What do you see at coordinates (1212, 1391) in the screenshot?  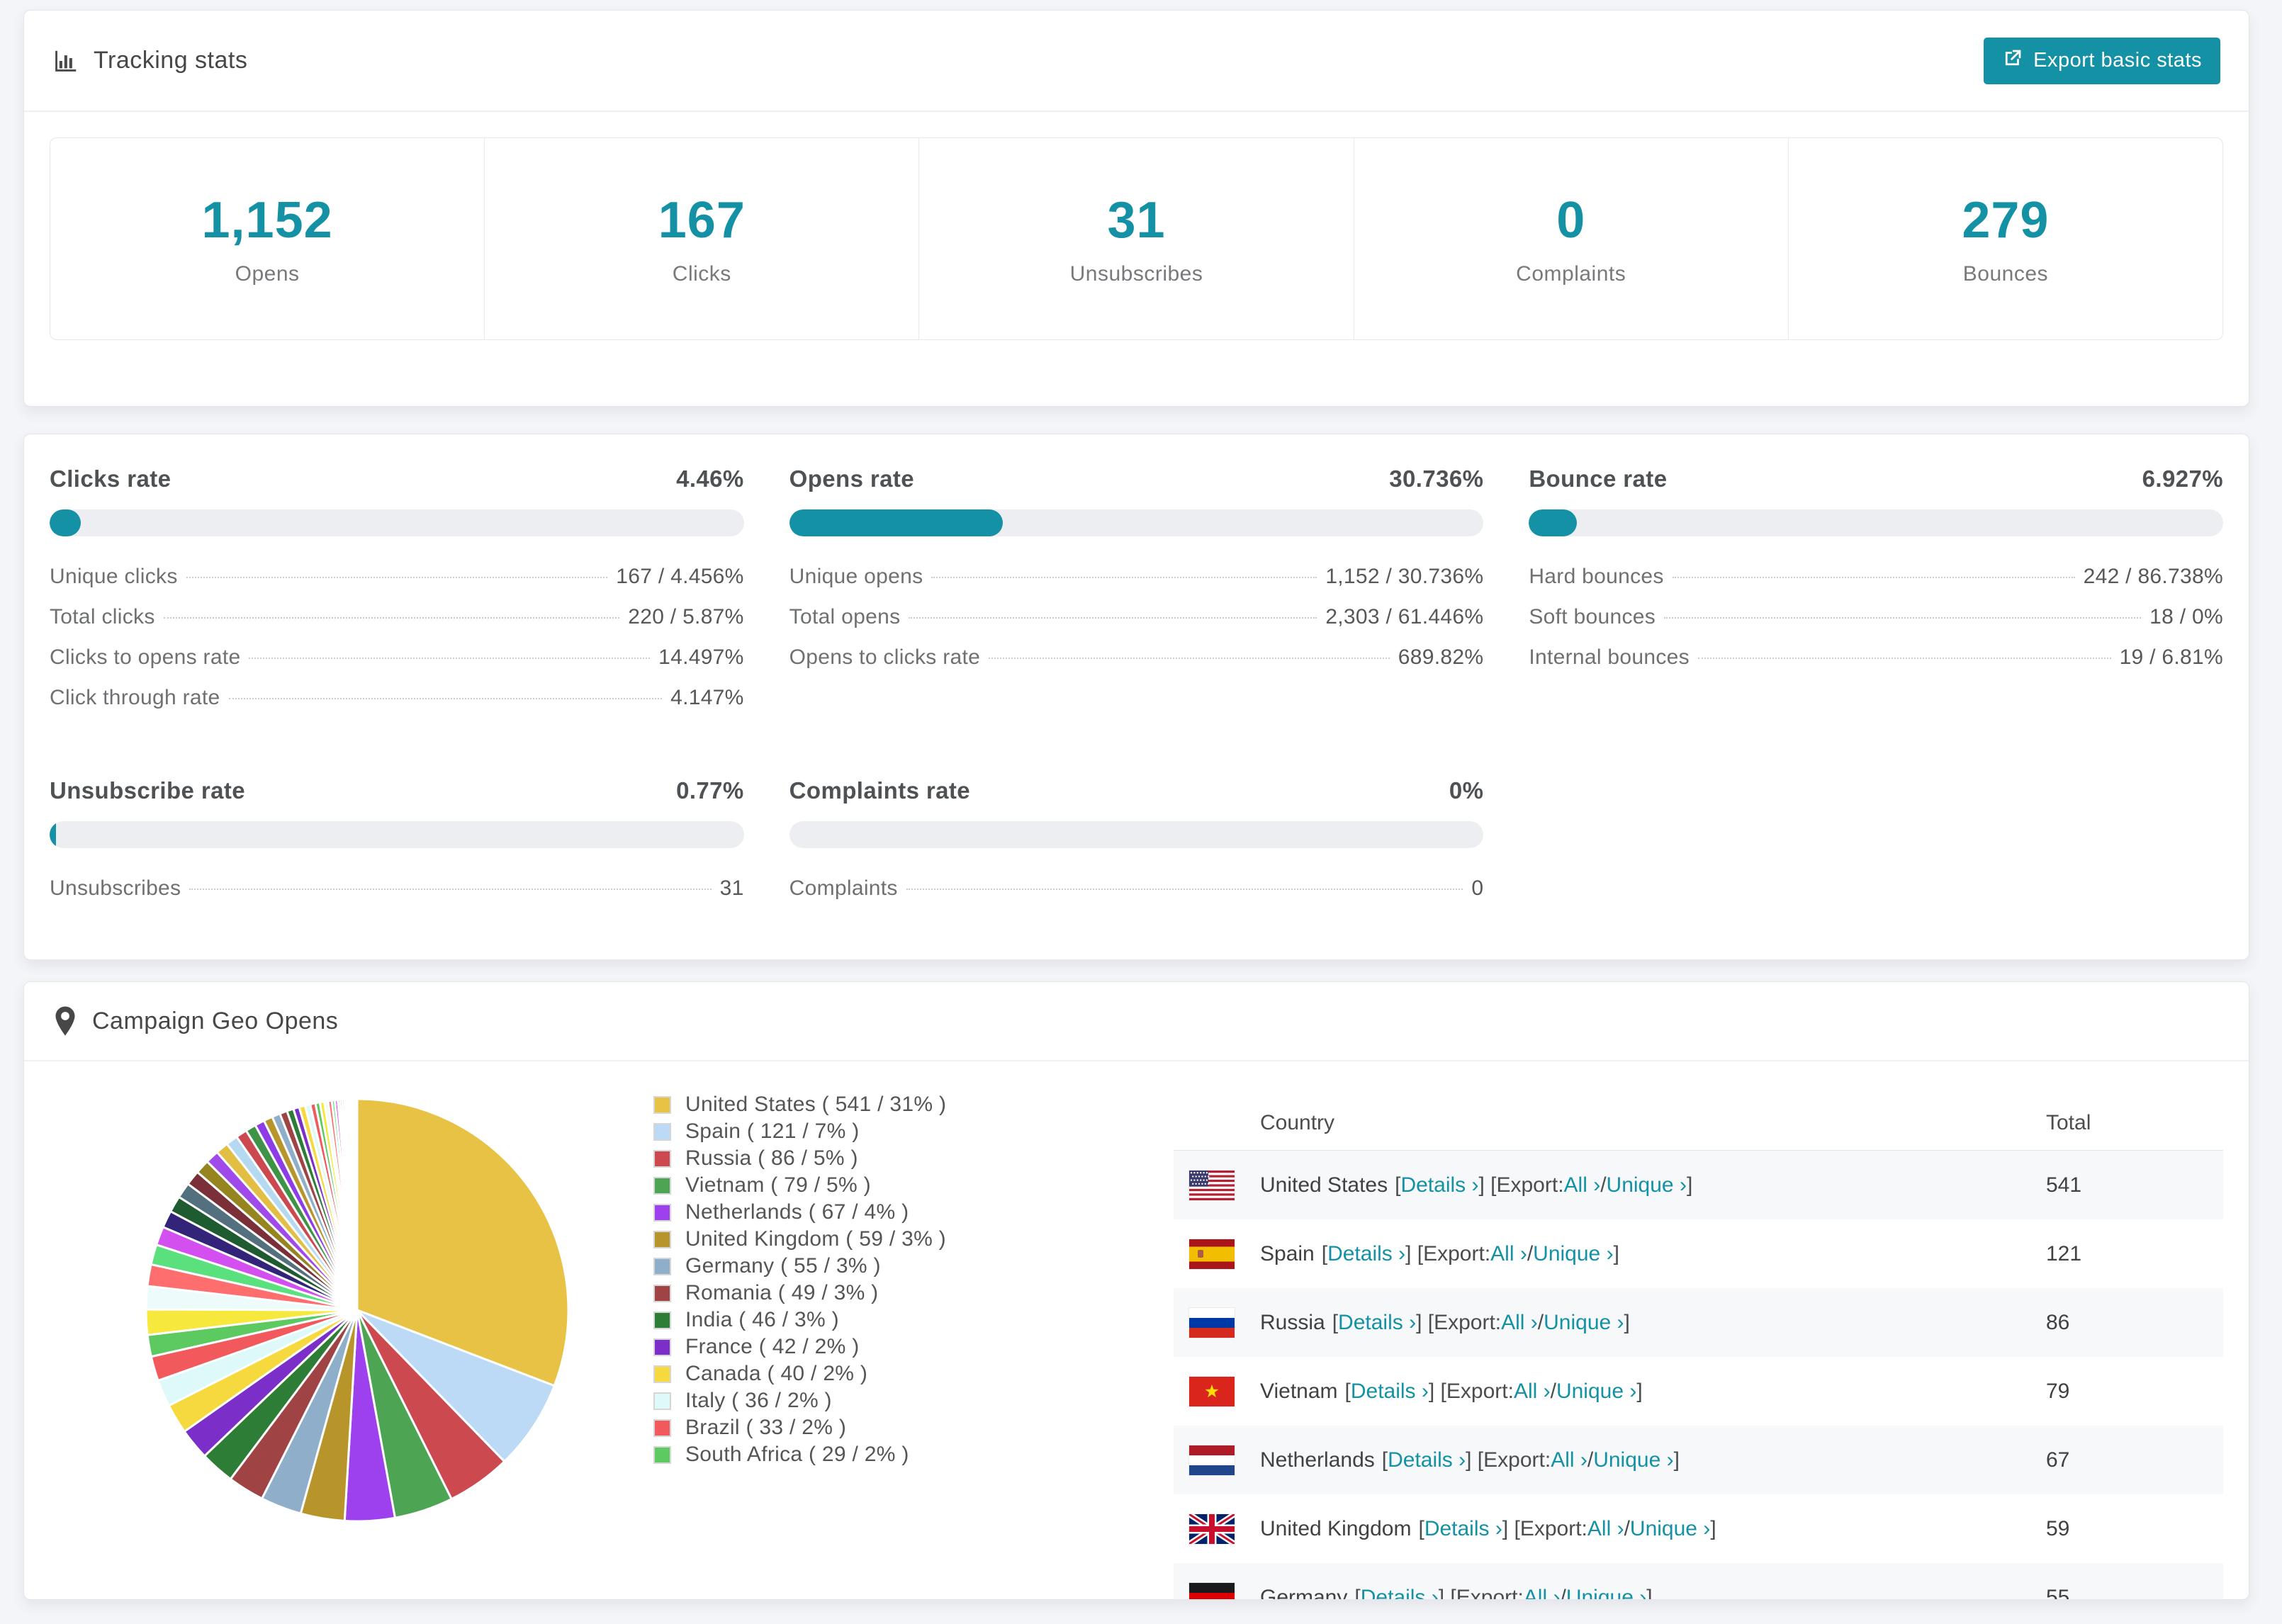 I see `flag-vn-icon` at bounding box center [1212, 1391].